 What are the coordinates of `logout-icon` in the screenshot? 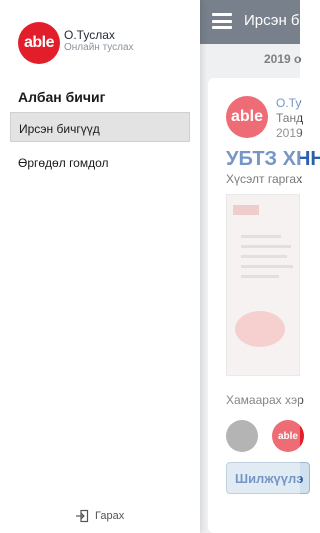 It's located at (82, 516).